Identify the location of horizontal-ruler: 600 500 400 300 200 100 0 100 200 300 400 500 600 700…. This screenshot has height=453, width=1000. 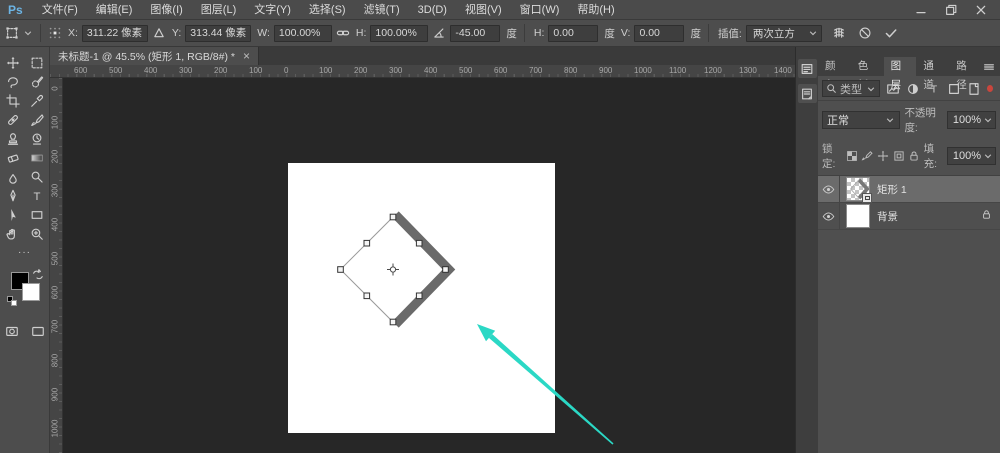
(422, 71).